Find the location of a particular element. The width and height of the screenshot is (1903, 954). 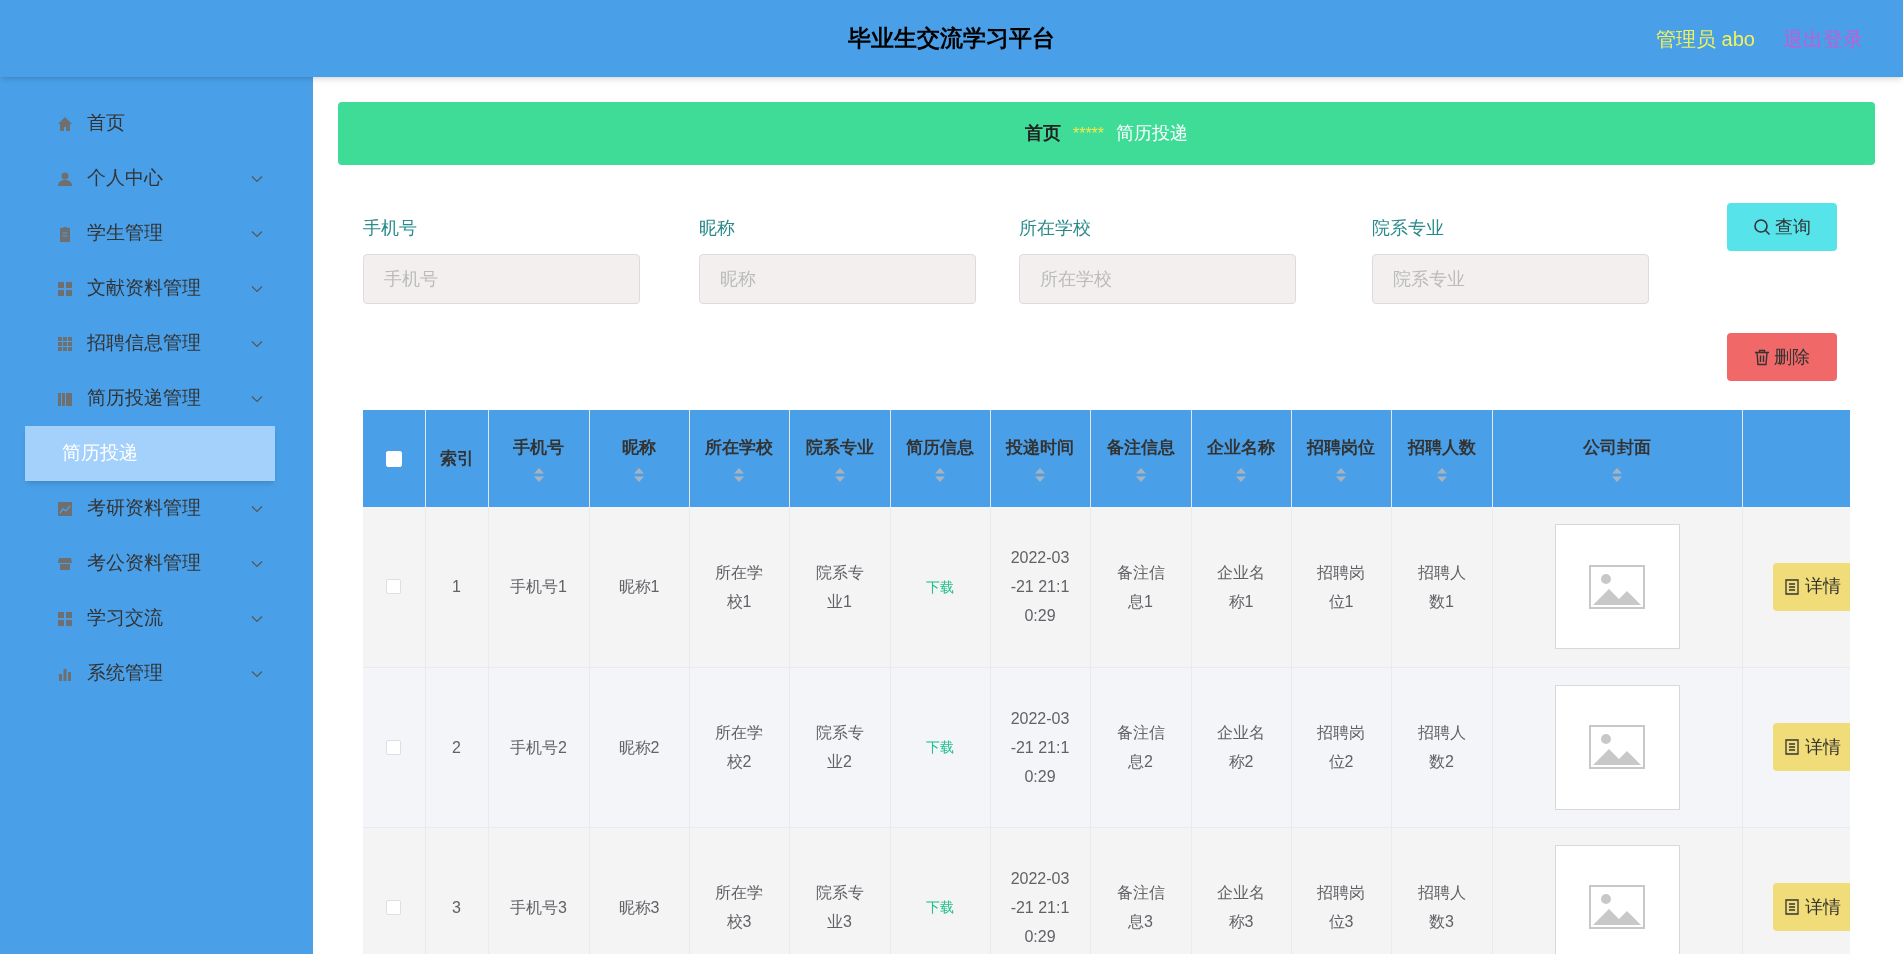

breadcrumb-link: 首页 is located at coordinates (1042, 133).